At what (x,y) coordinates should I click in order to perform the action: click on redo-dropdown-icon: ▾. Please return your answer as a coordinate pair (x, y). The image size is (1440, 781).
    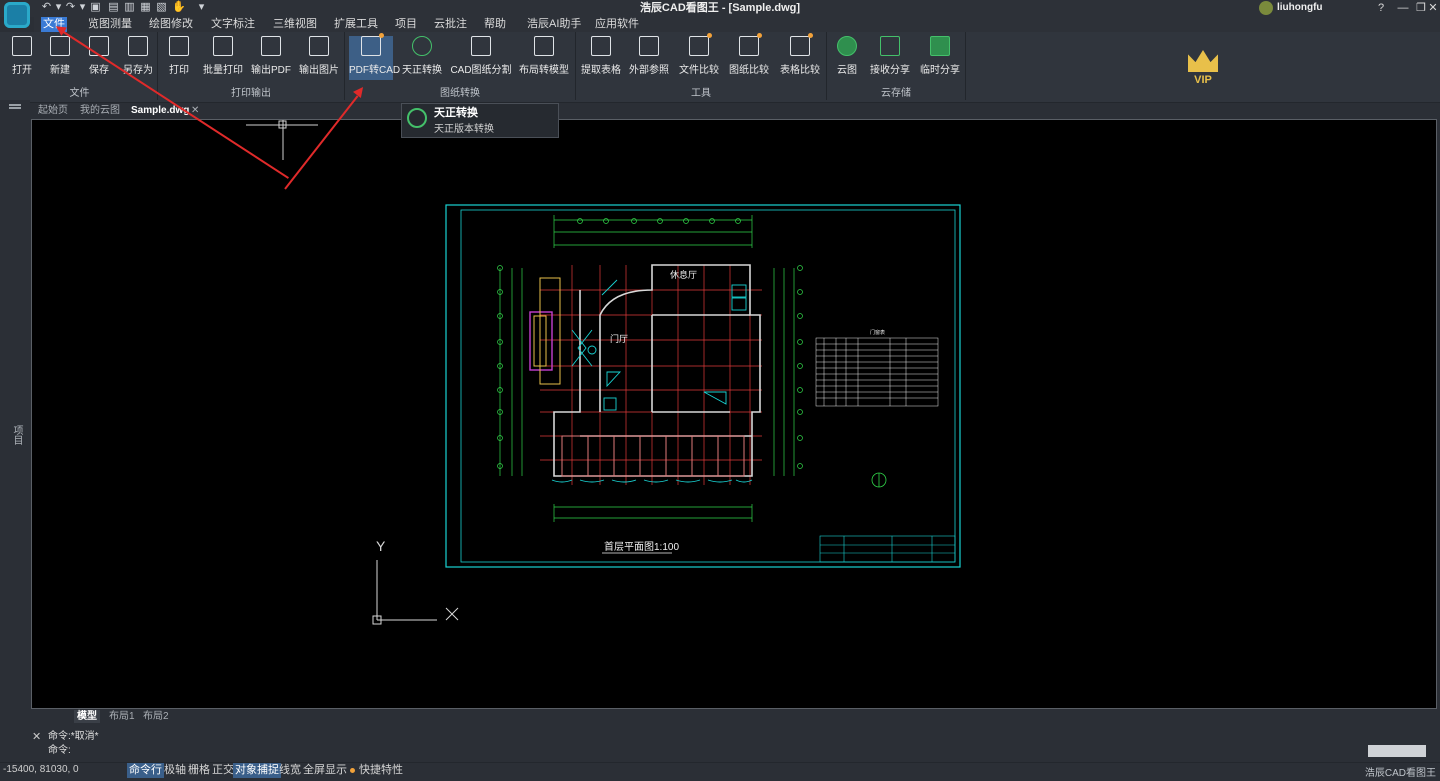
    Looking at the image, I should click on (82, 7).